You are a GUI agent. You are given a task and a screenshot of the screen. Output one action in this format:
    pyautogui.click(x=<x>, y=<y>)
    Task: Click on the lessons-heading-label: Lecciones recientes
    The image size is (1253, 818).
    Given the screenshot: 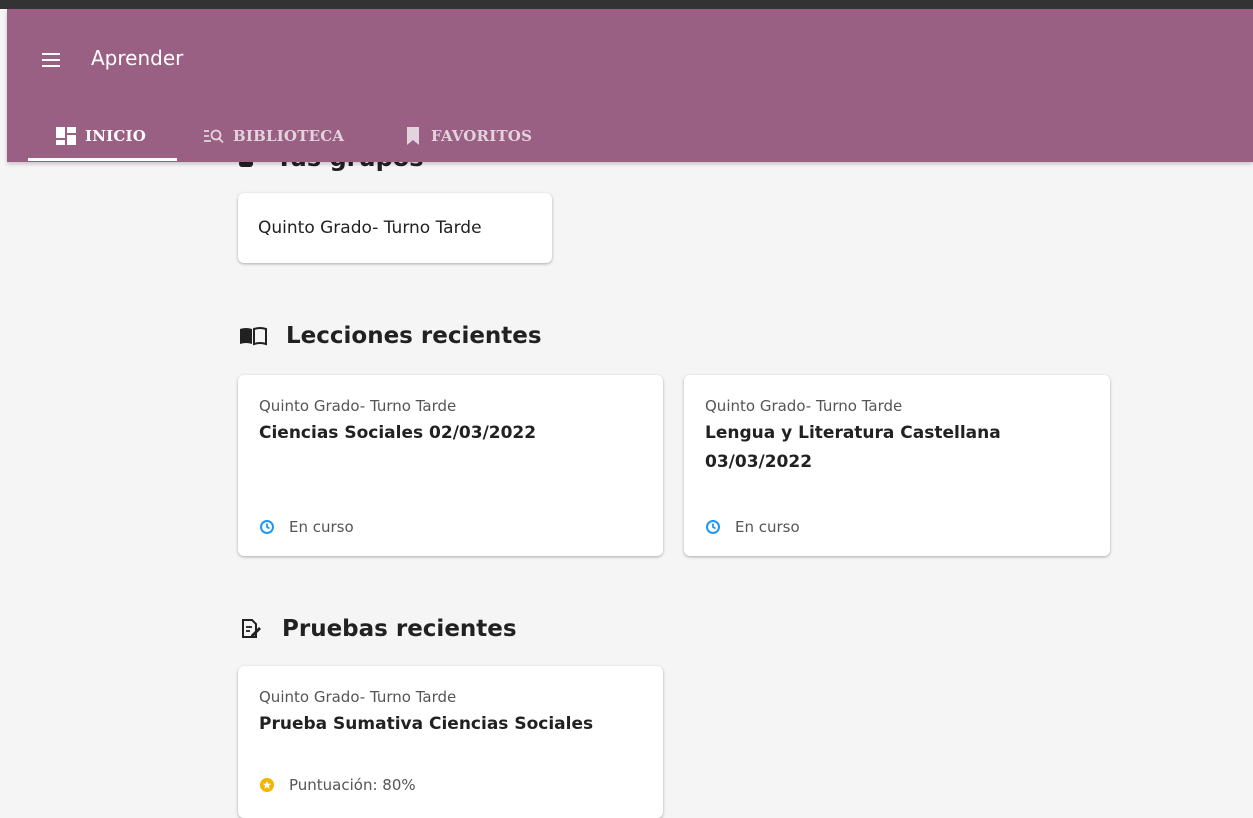 What is the action you would take?
    pyautogui.click(x=414, y=336)
    